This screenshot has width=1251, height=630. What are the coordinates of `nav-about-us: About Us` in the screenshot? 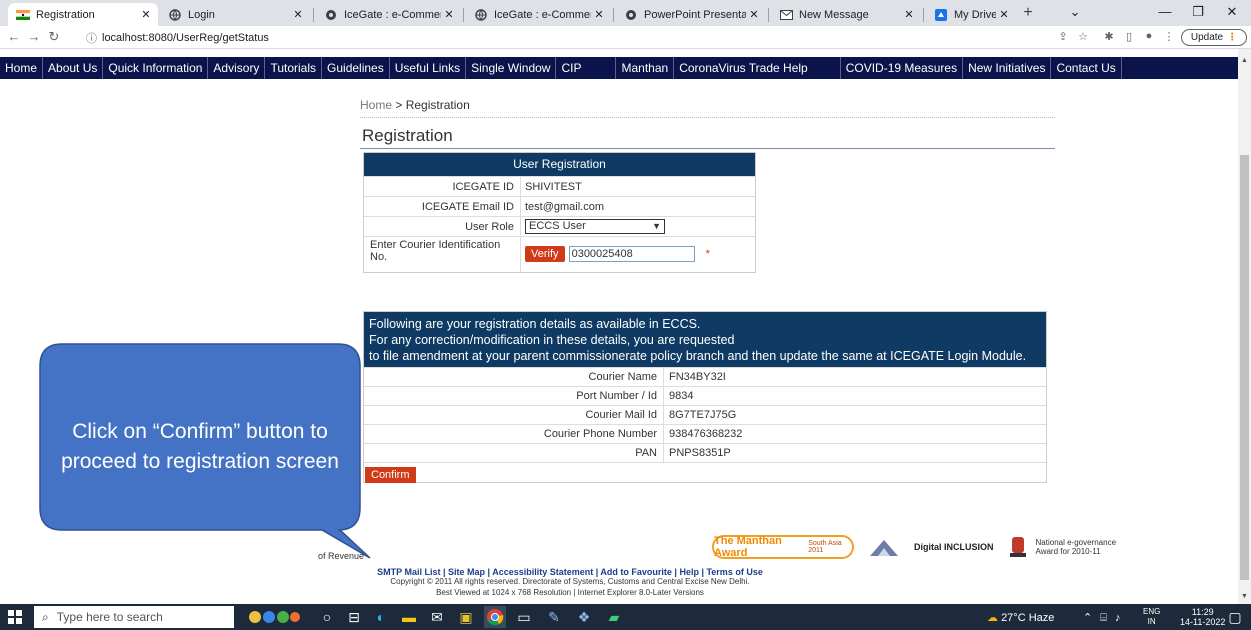 It's located at (73, 68).